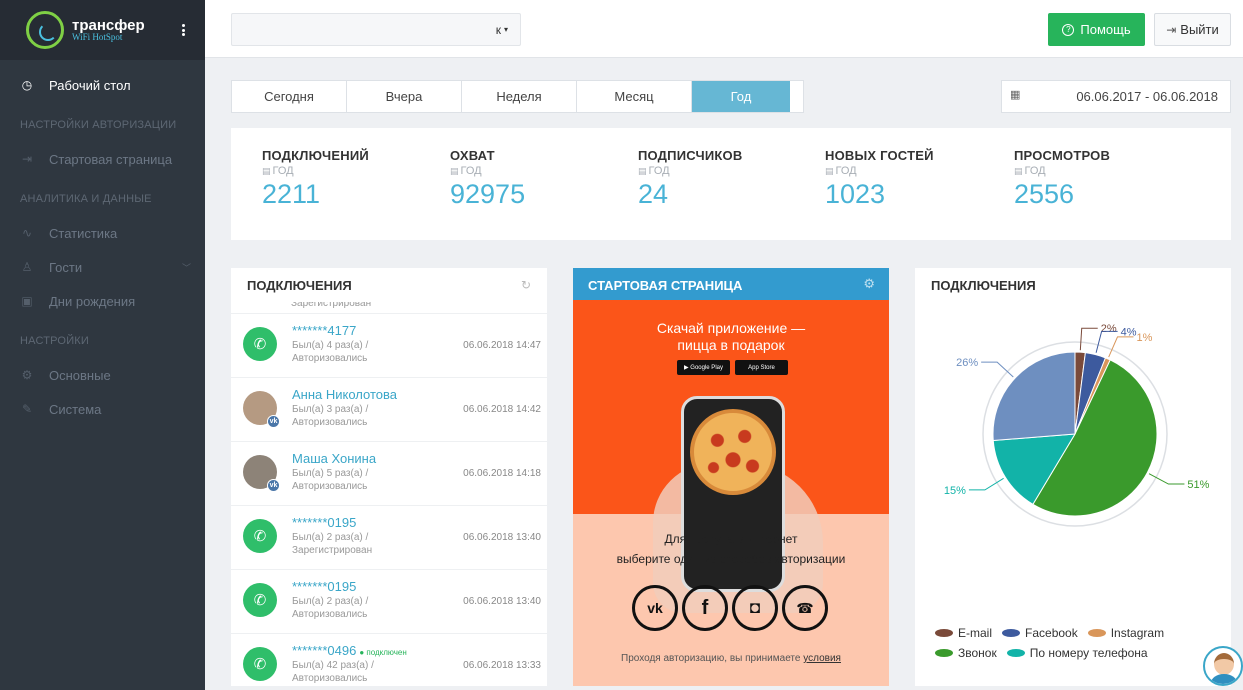 Image resolution: width=1243 pixels, height=690 pixels. I want to click on promo-line: пицца в подарок, so click(731, 345).